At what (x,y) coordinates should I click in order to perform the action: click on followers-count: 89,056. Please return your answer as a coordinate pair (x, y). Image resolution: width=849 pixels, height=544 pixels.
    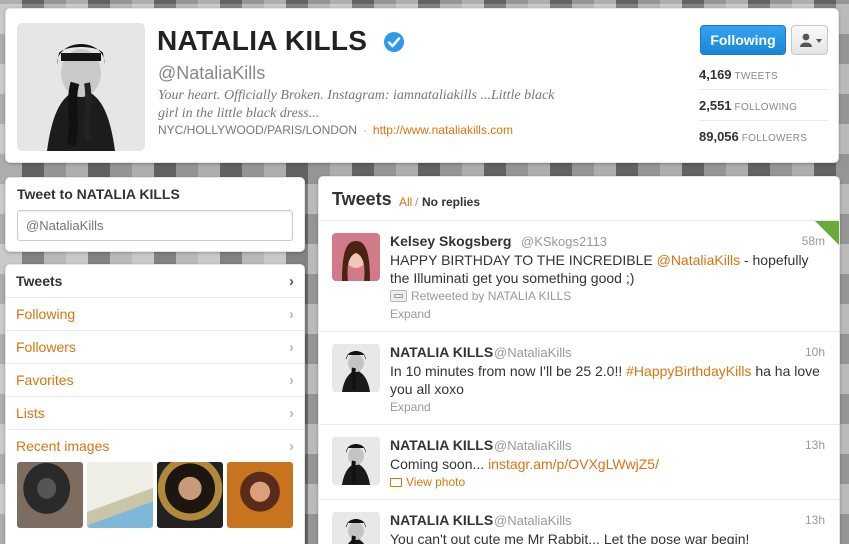
    Looking at the image, I should click on (719, 136).